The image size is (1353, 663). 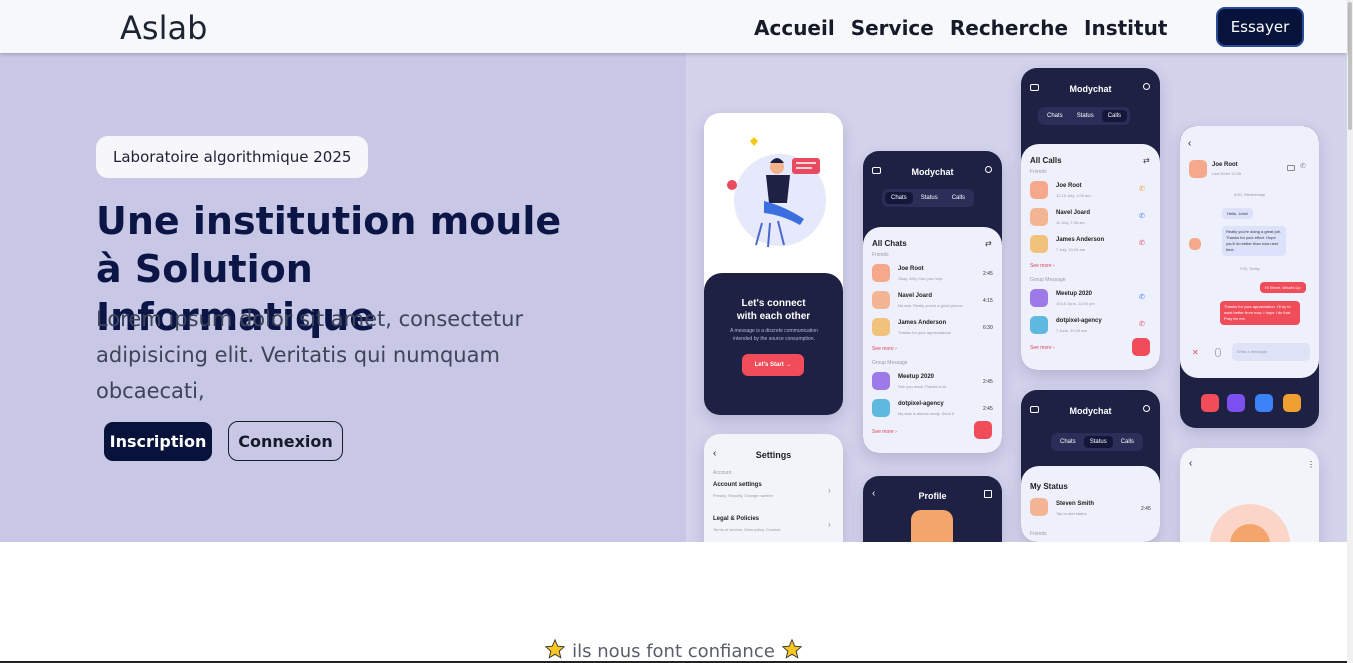 What do you see at coordinates (1071, 513) in the screenshot?
I see `status-sub: Tap to add status` at bounding box center [1071, 513].